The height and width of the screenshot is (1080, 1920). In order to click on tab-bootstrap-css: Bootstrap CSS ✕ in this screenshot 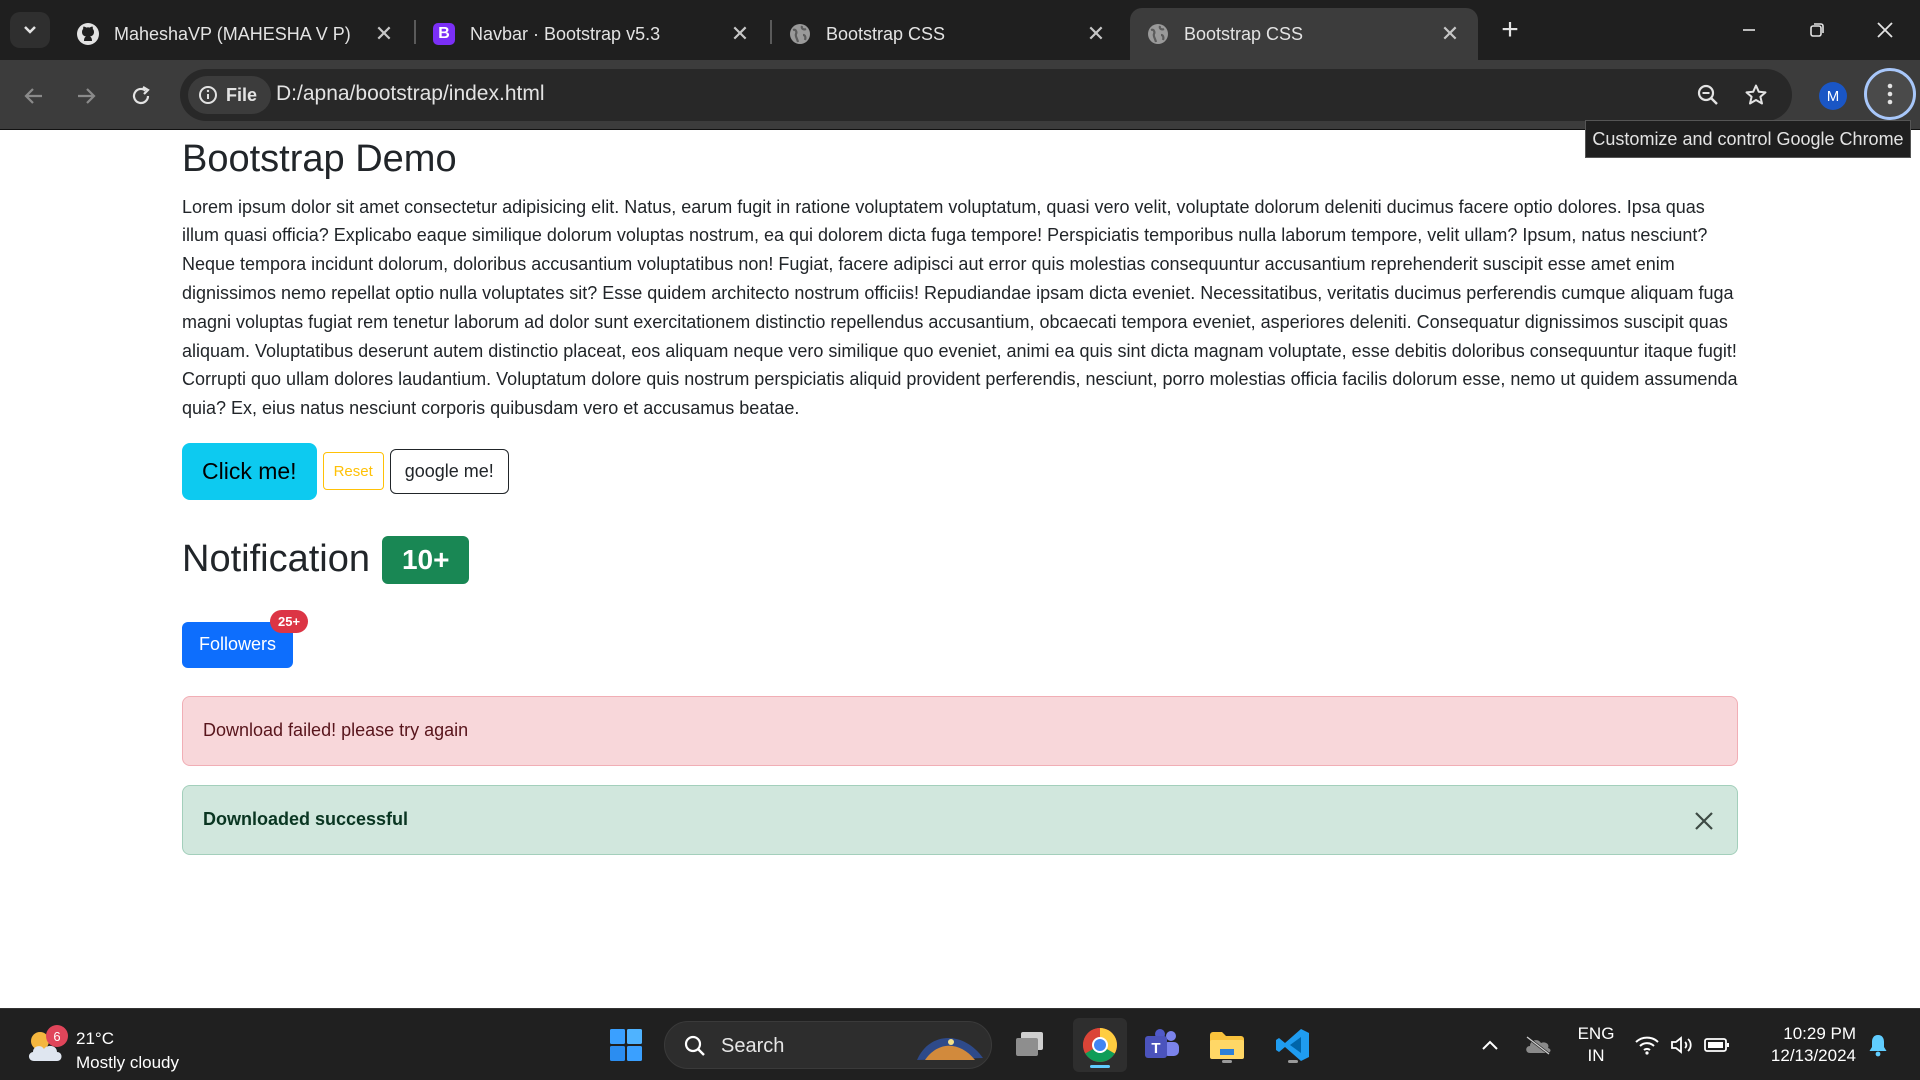, I will do `click(948, 34)`.